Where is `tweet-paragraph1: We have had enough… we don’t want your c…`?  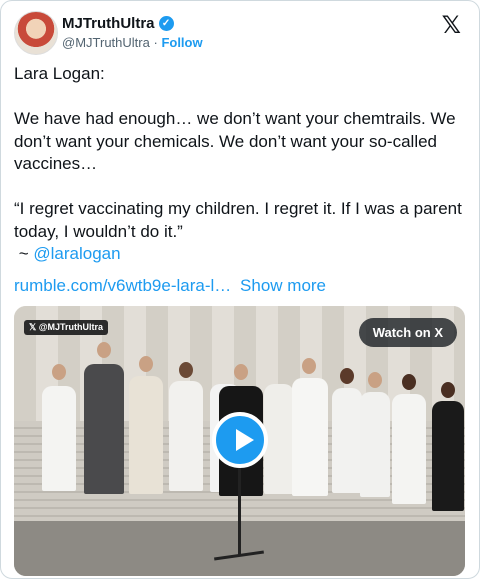
tweet-paragraph1: We have had enough… we don’t want your c… is located at coordinates (237, 141).